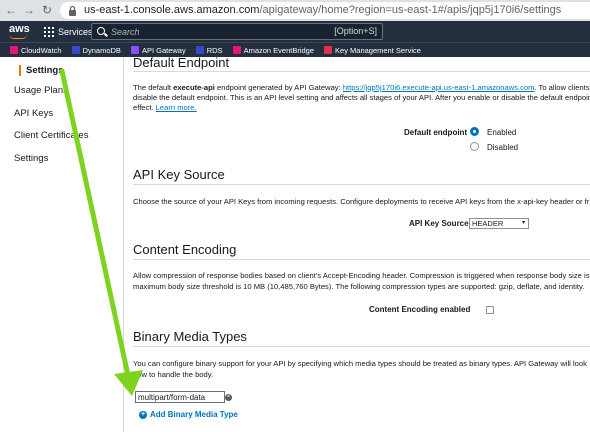 Image resolution: width=590 pixels, height=432 pixels. What do you see at coordinates (488, 223) in the screenshot?
I see `api-key-source-value: HEADER` at bounding box center [488, 223].